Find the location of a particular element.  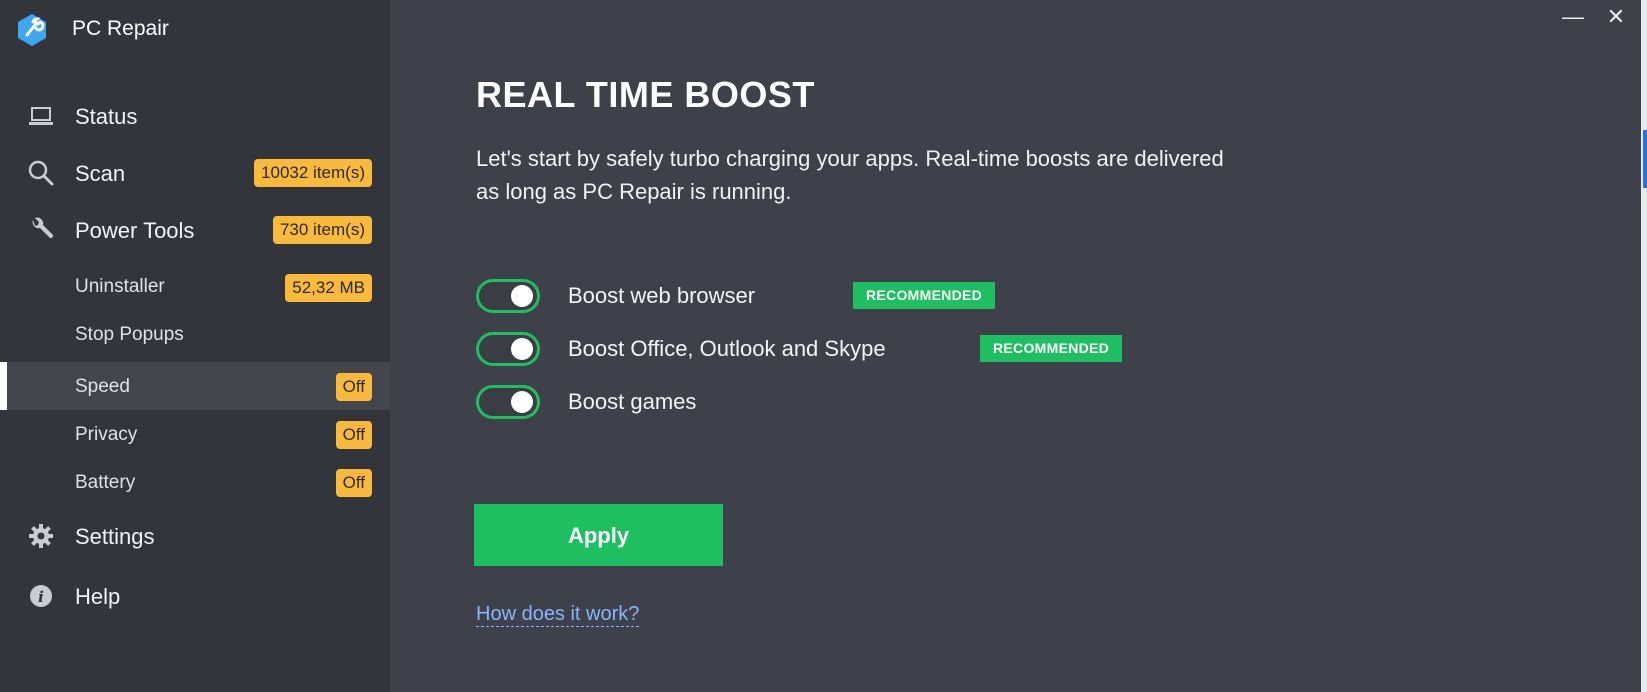

sidebar-item-label: Status is located at coordinates (106, 116).